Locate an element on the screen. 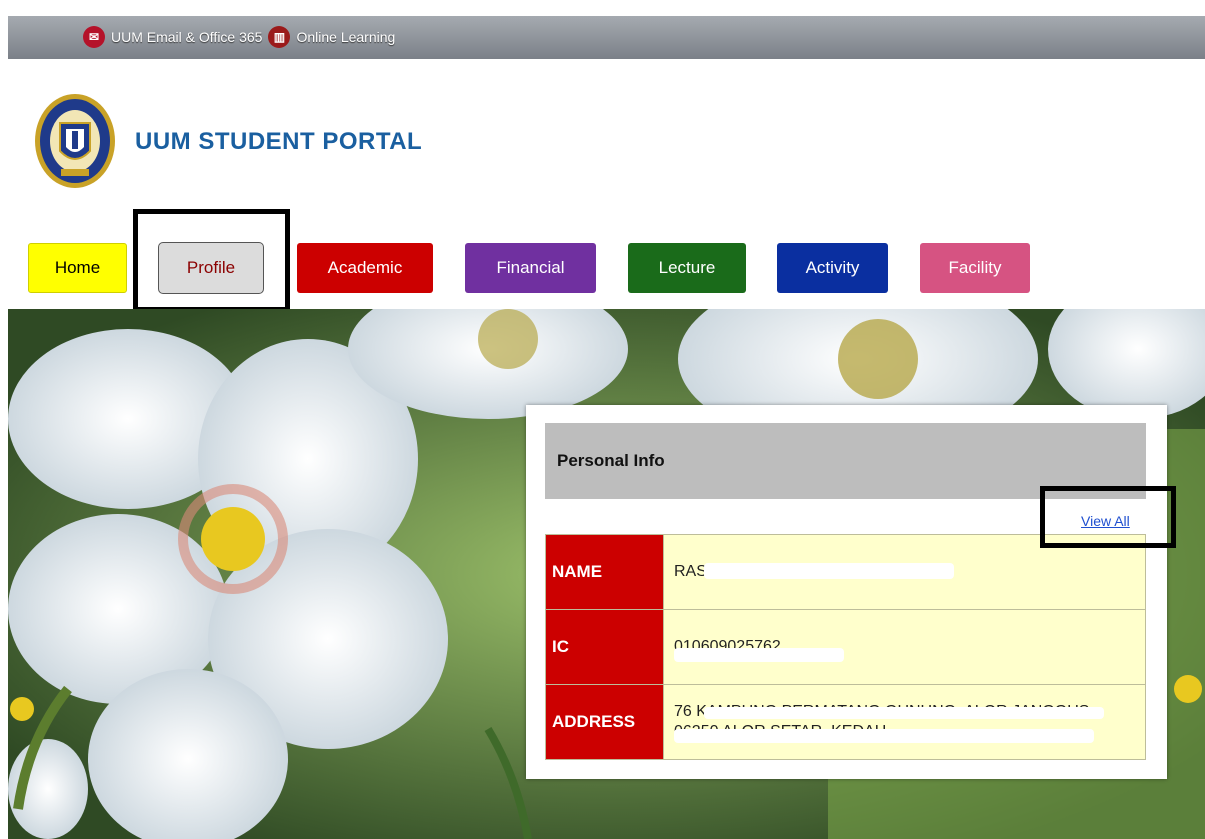 Image resolution: width=1205 pixels, height=839 pixels. view-all-highlight-box is located at coordinates (1108, 517).